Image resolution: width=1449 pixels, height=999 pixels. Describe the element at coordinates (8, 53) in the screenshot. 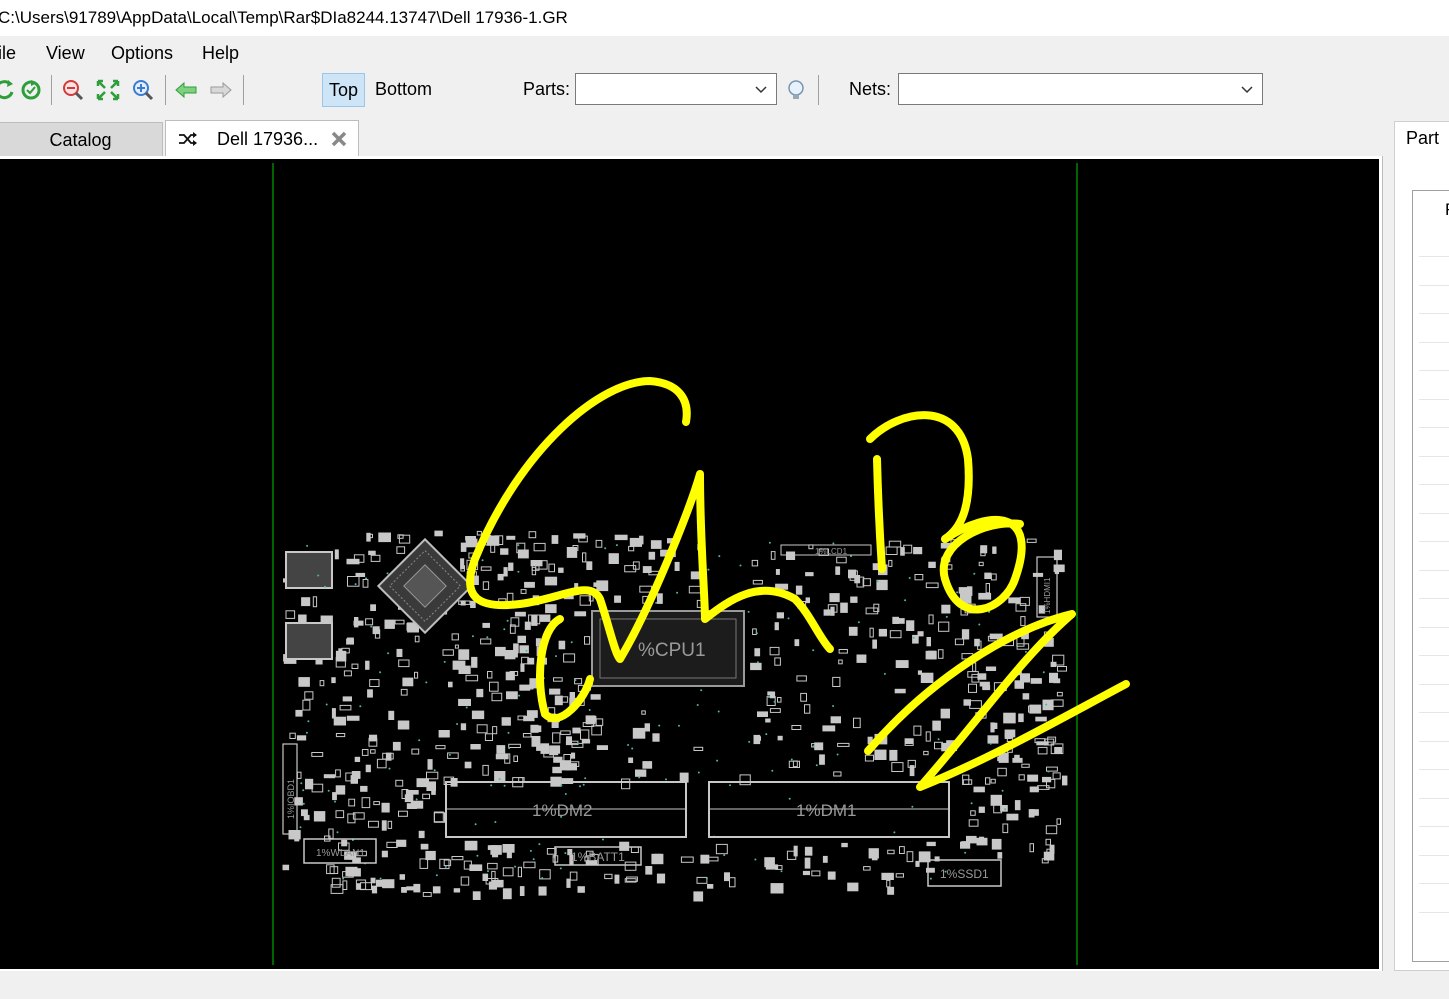

I see `menu-file: ile` at that location.